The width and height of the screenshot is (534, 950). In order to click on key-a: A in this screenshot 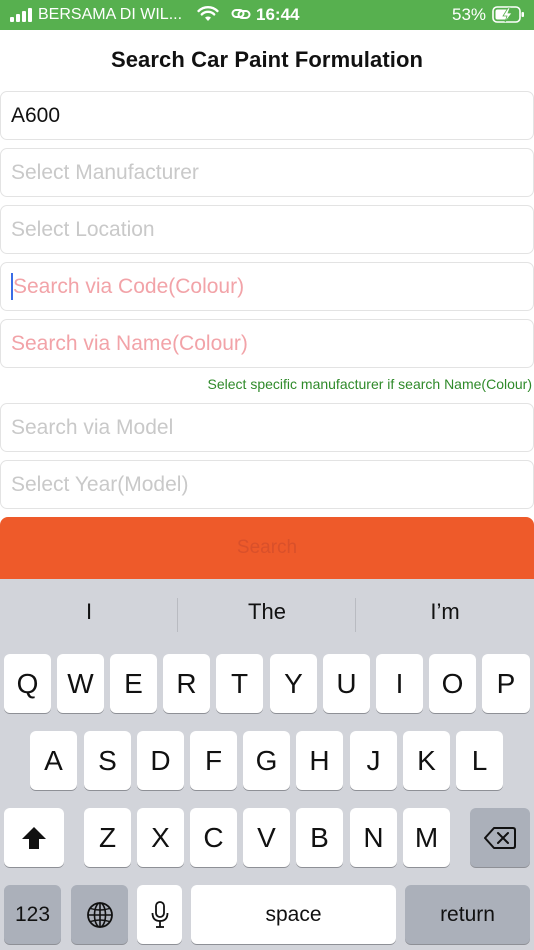, I will do `click(53, 760)`.